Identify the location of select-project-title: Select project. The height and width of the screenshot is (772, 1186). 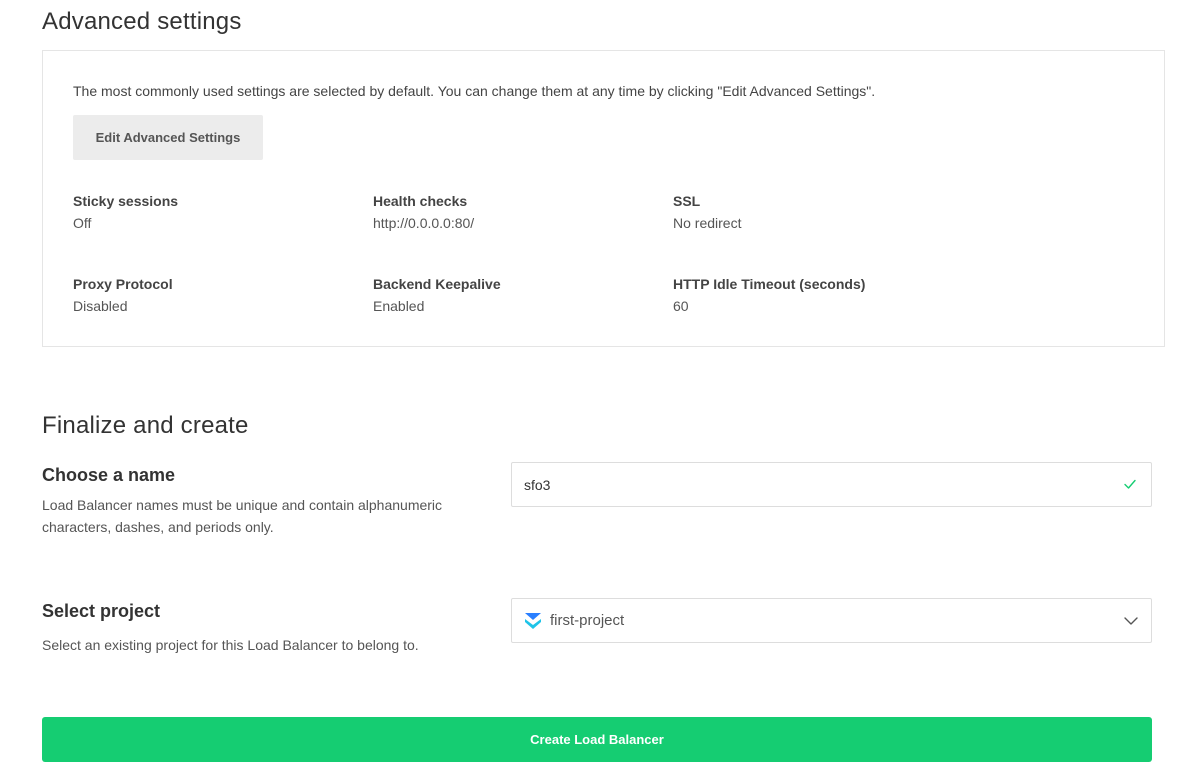
(101, 611).